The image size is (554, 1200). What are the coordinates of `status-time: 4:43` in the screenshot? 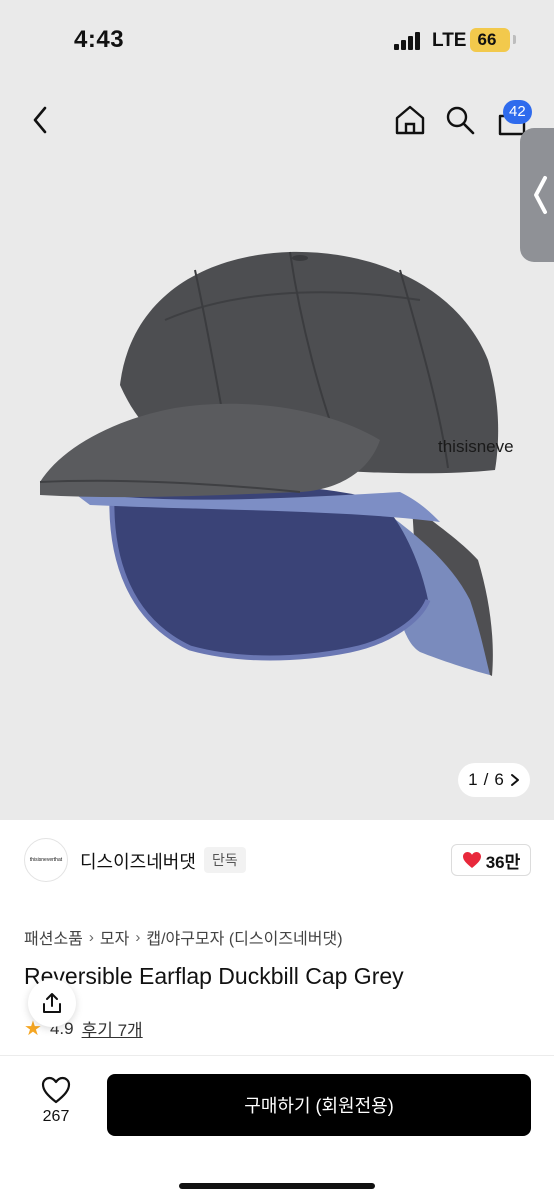 It's located at (99, 39).